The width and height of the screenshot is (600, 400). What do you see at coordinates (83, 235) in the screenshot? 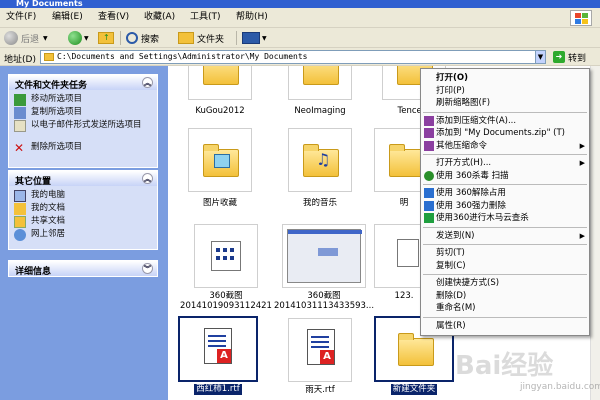
I see `place-network: 网上邻居` at bounding box center [83, 235].